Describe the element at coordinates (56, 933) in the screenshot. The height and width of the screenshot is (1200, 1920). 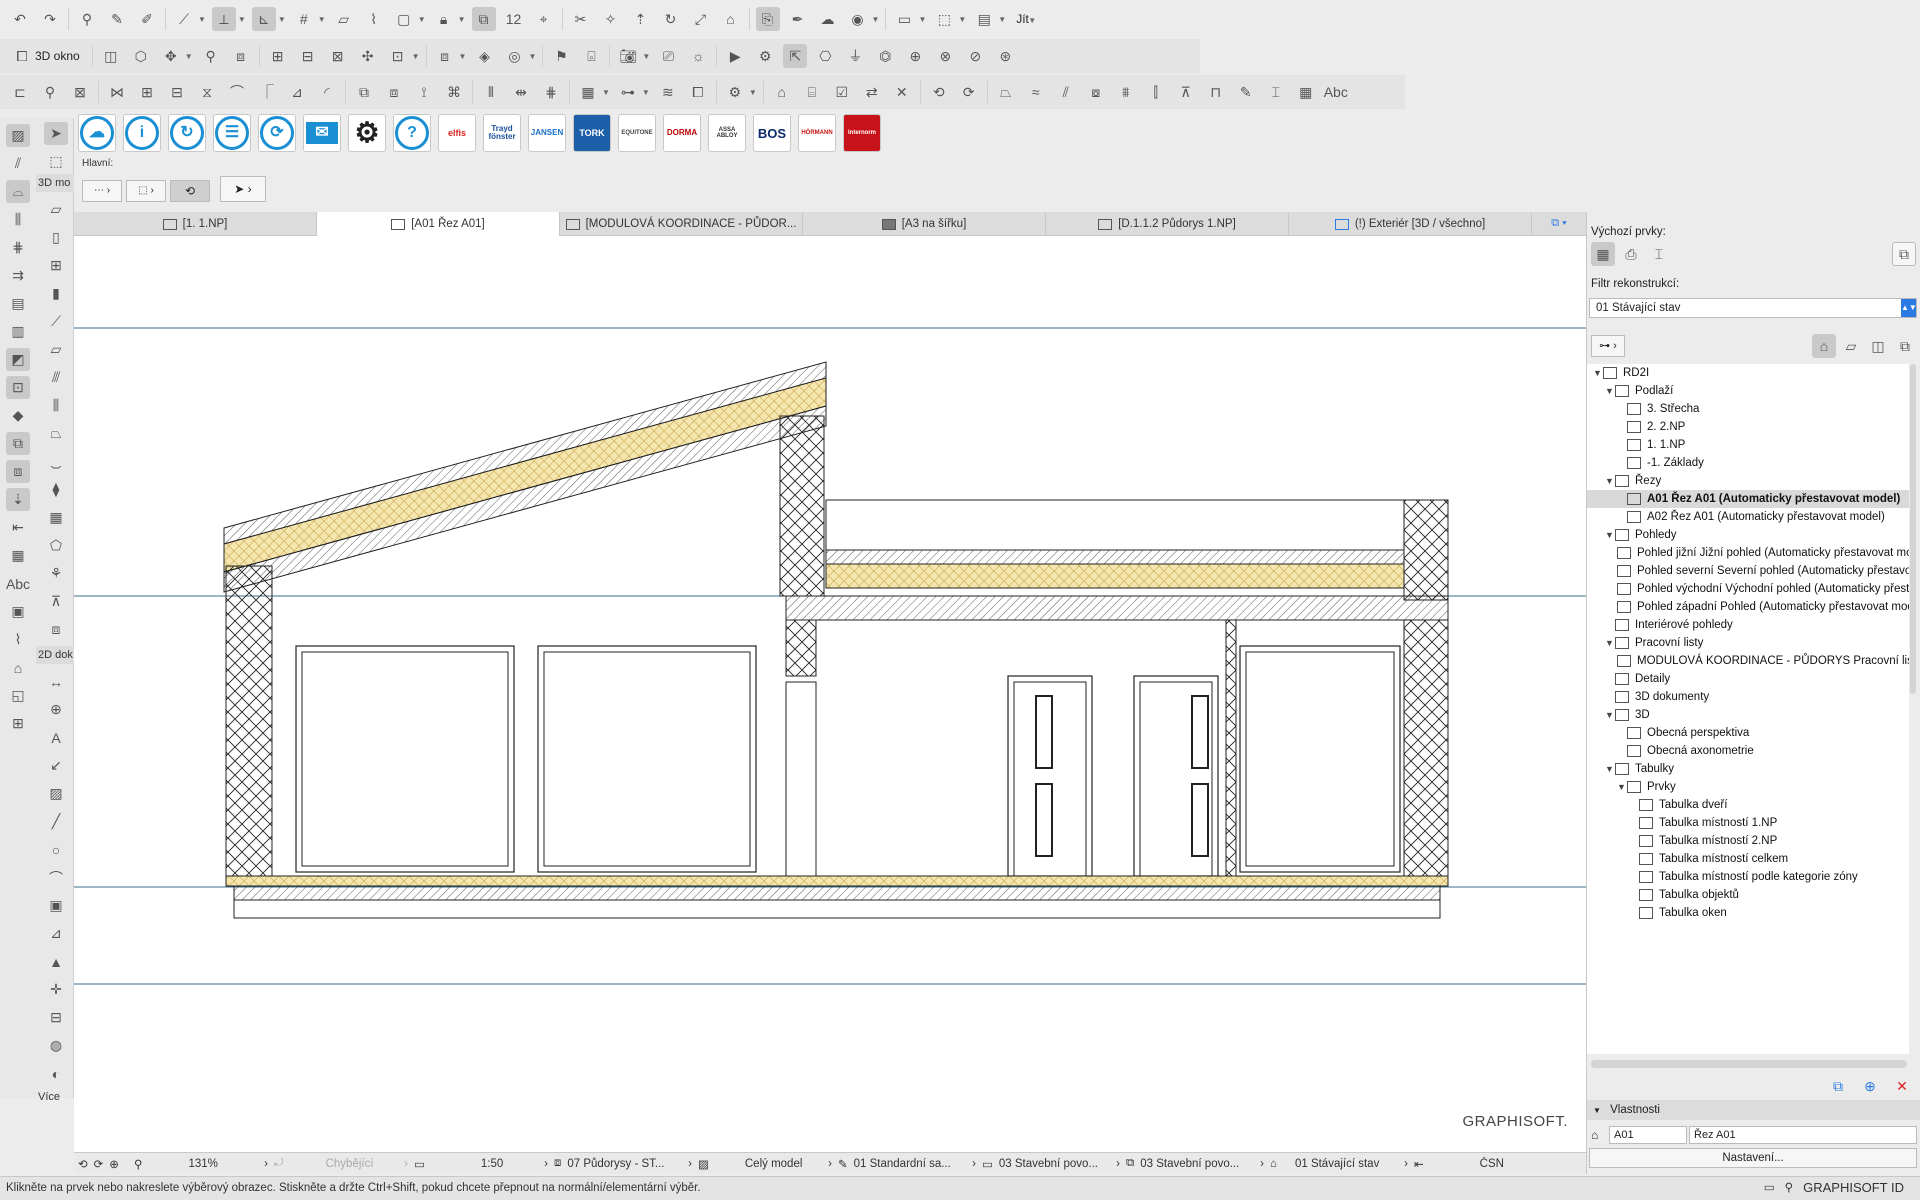
I see `drawing-icon: ⊿` at that location.